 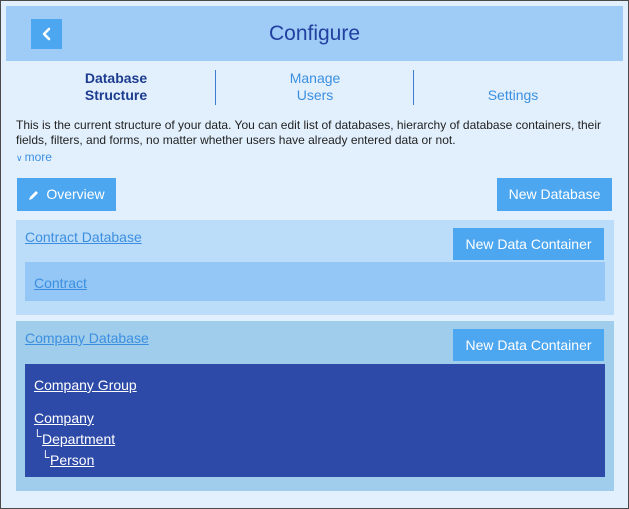 What do you see at coordinates (87, 338) in the screenshot?
I see `database-name-link: Company Database` at bounding box center [87, 338].